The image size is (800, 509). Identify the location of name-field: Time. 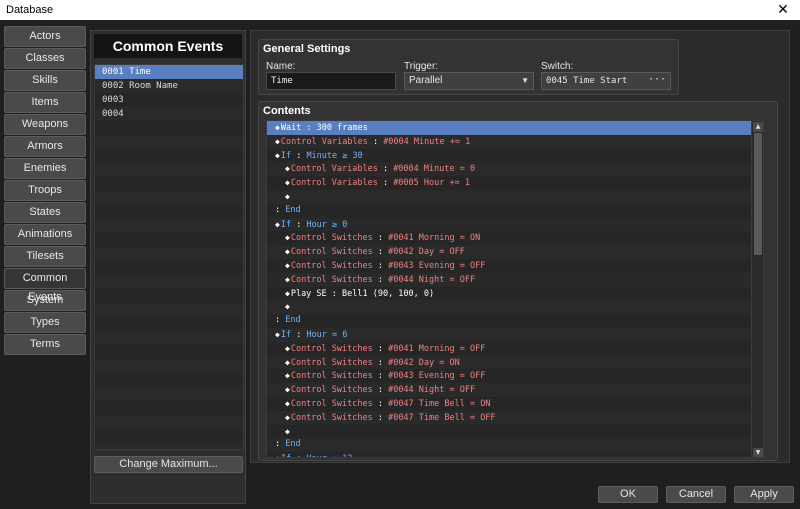
(331, 81).